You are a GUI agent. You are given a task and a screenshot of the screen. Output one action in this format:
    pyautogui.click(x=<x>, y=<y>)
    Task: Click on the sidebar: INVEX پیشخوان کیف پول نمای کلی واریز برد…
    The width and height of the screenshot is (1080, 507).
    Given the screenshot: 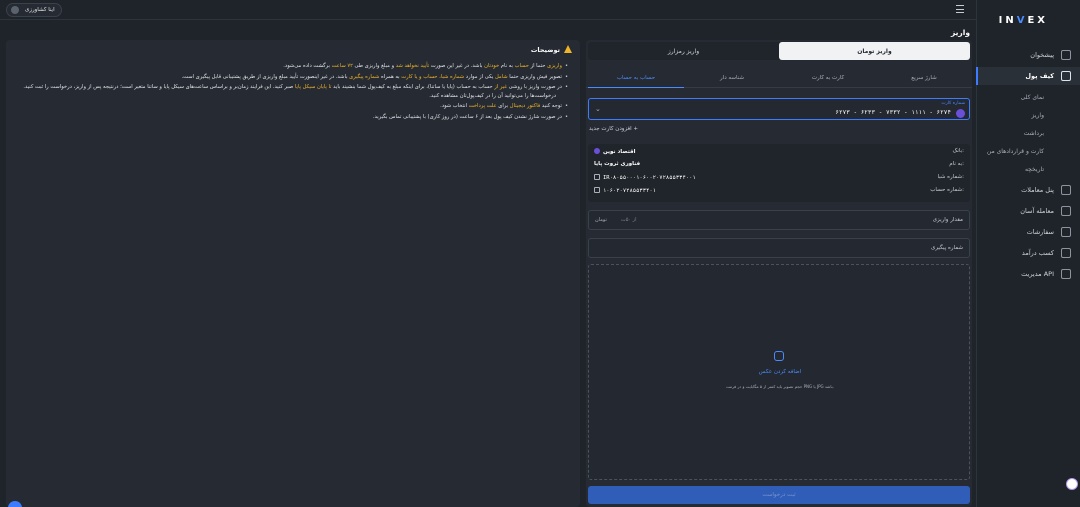 What is the action you would take?
    pyautogui.click(x=1028, y=253)
    